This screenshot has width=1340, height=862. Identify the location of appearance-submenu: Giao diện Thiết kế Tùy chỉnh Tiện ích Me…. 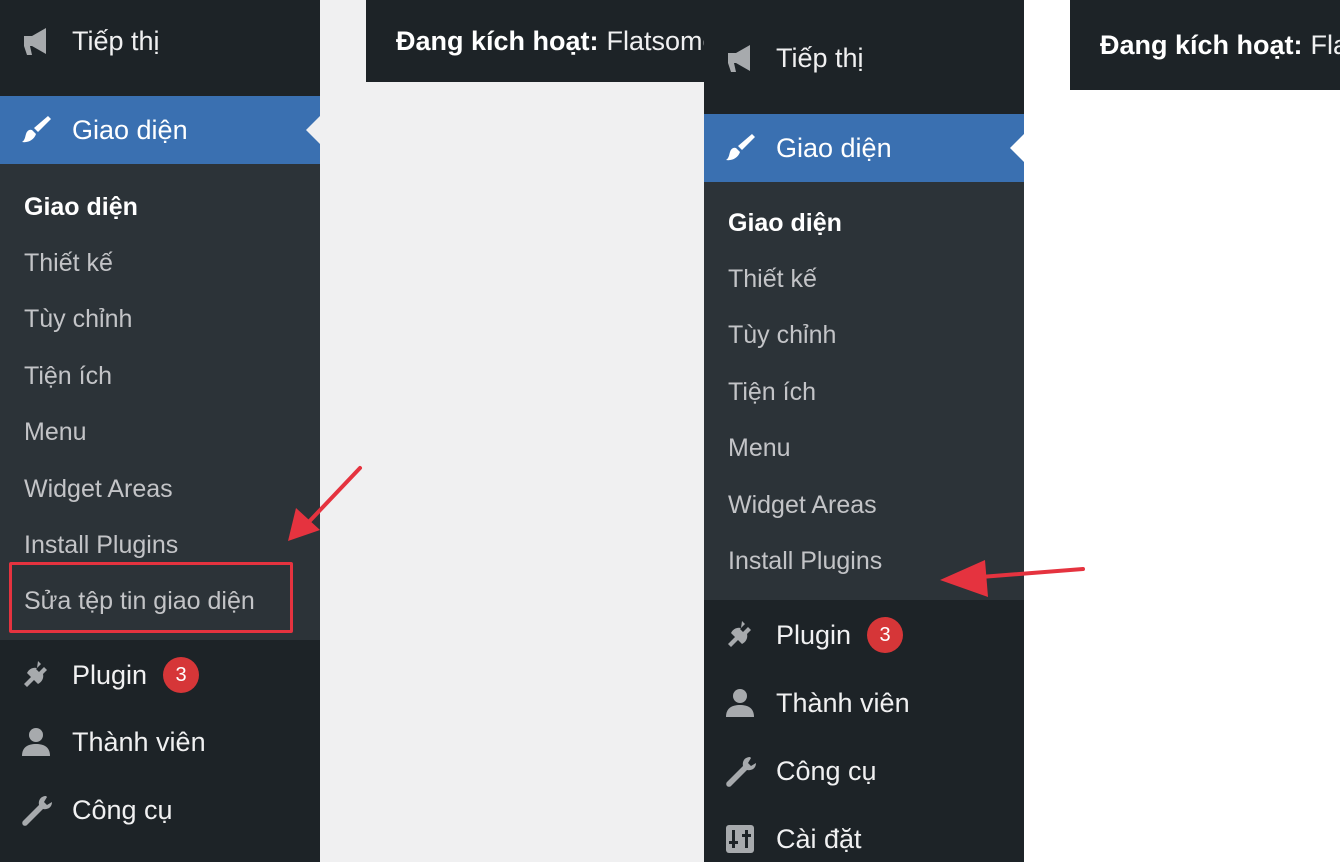
(864, 391).